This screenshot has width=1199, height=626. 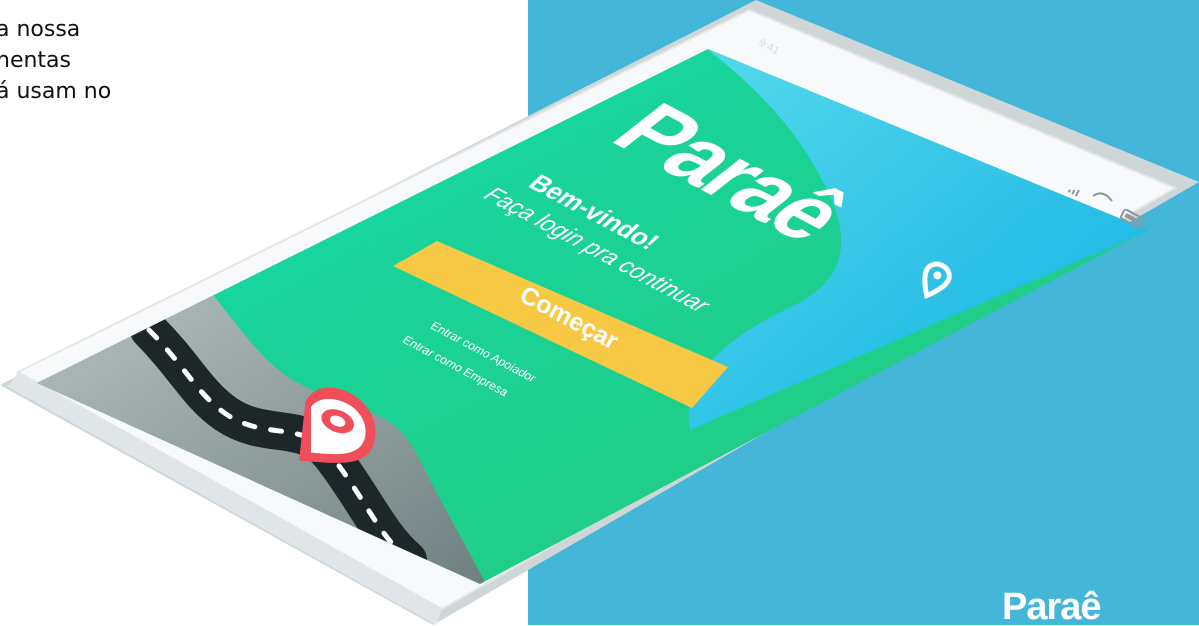 I want to click on link-supporter: Entrar como Apoiador, so click(x=484, y=351).